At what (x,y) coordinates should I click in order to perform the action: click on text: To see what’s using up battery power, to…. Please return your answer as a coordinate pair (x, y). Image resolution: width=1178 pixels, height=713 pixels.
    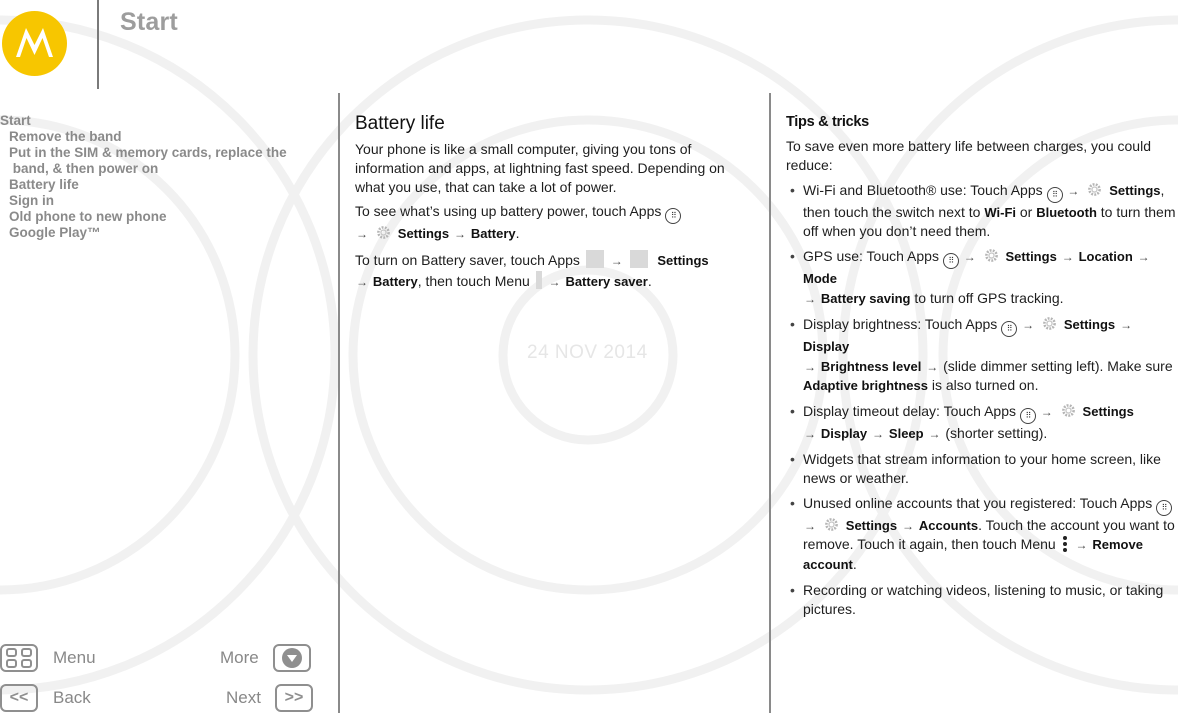
    Looking at the image, I should click on (508, 211).